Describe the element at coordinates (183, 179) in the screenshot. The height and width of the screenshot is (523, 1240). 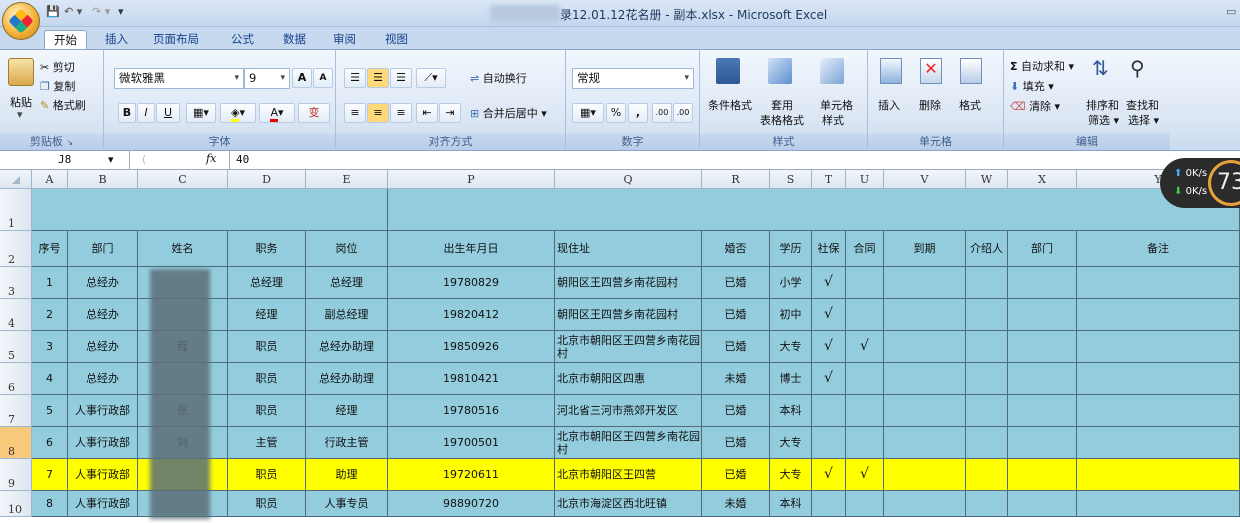
I see `column-header-c: C` at that location.